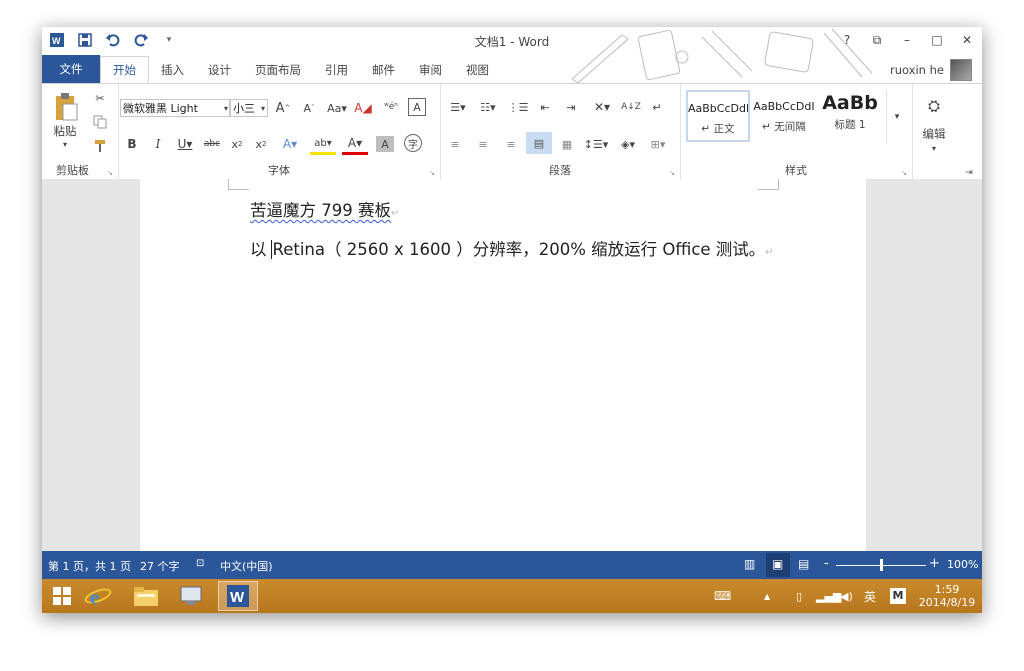 This screenshot has height=671, width=1024. What do you see at coordinates (432, 173) in the screenshot?
I see `font-launcher-icon: ↘` at bounding box center [432, 173].